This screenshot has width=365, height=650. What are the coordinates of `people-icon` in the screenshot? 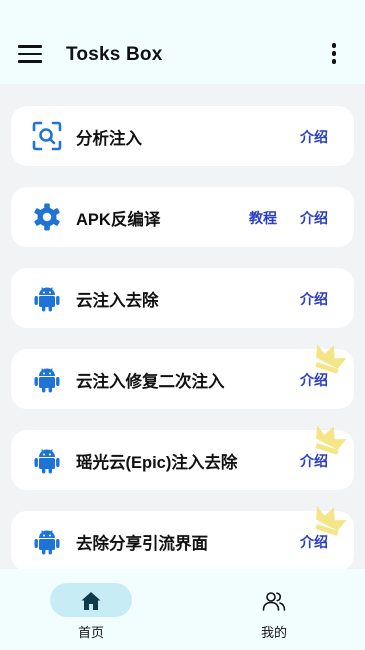 It's located at (274, 601).